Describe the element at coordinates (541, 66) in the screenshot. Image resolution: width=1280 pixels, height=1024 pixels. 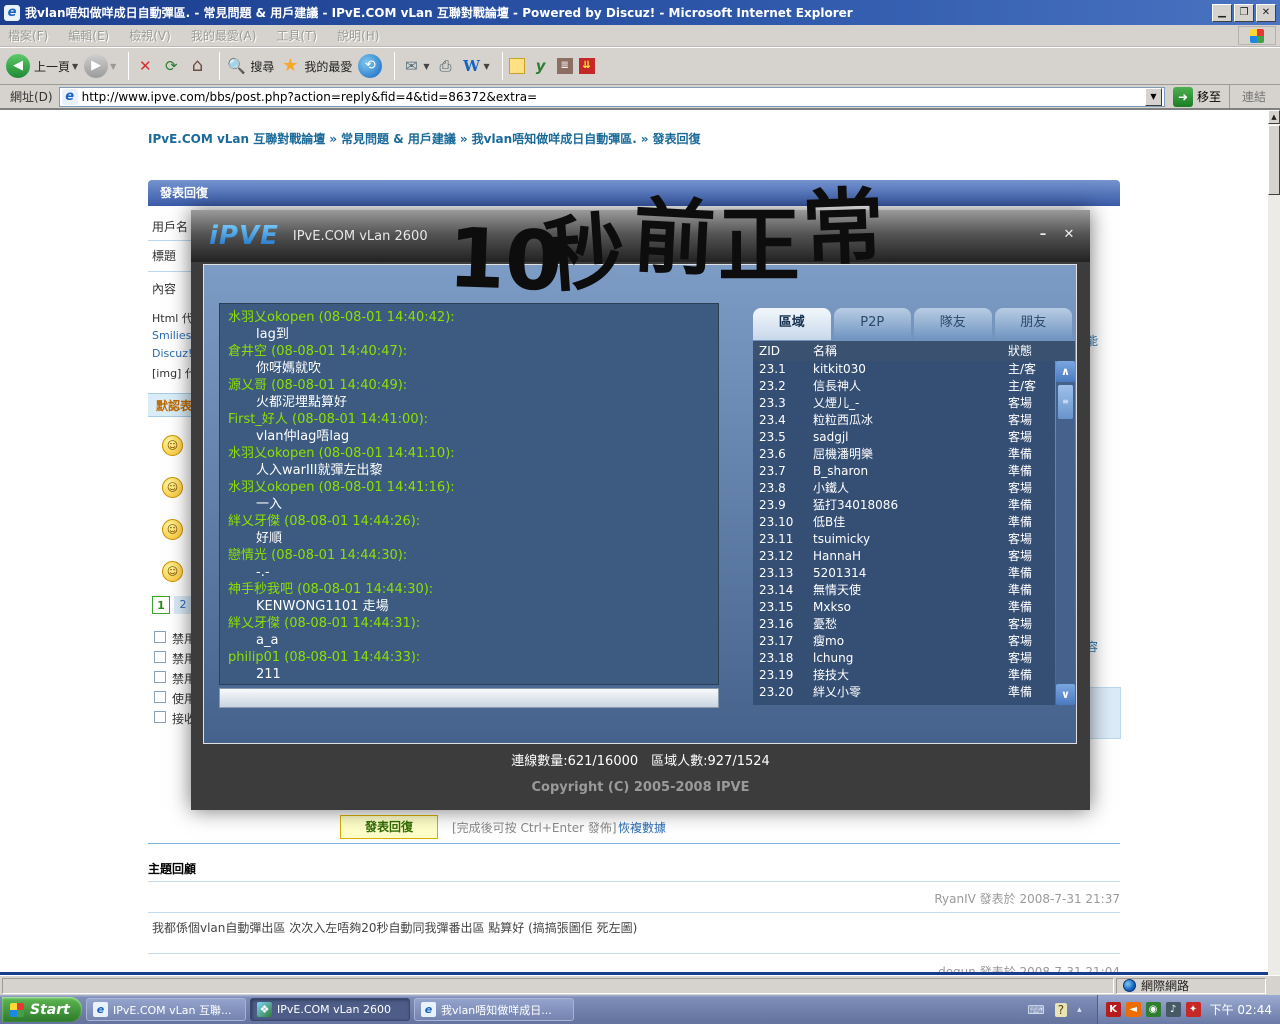
I see `messenger-button: y` at that location.